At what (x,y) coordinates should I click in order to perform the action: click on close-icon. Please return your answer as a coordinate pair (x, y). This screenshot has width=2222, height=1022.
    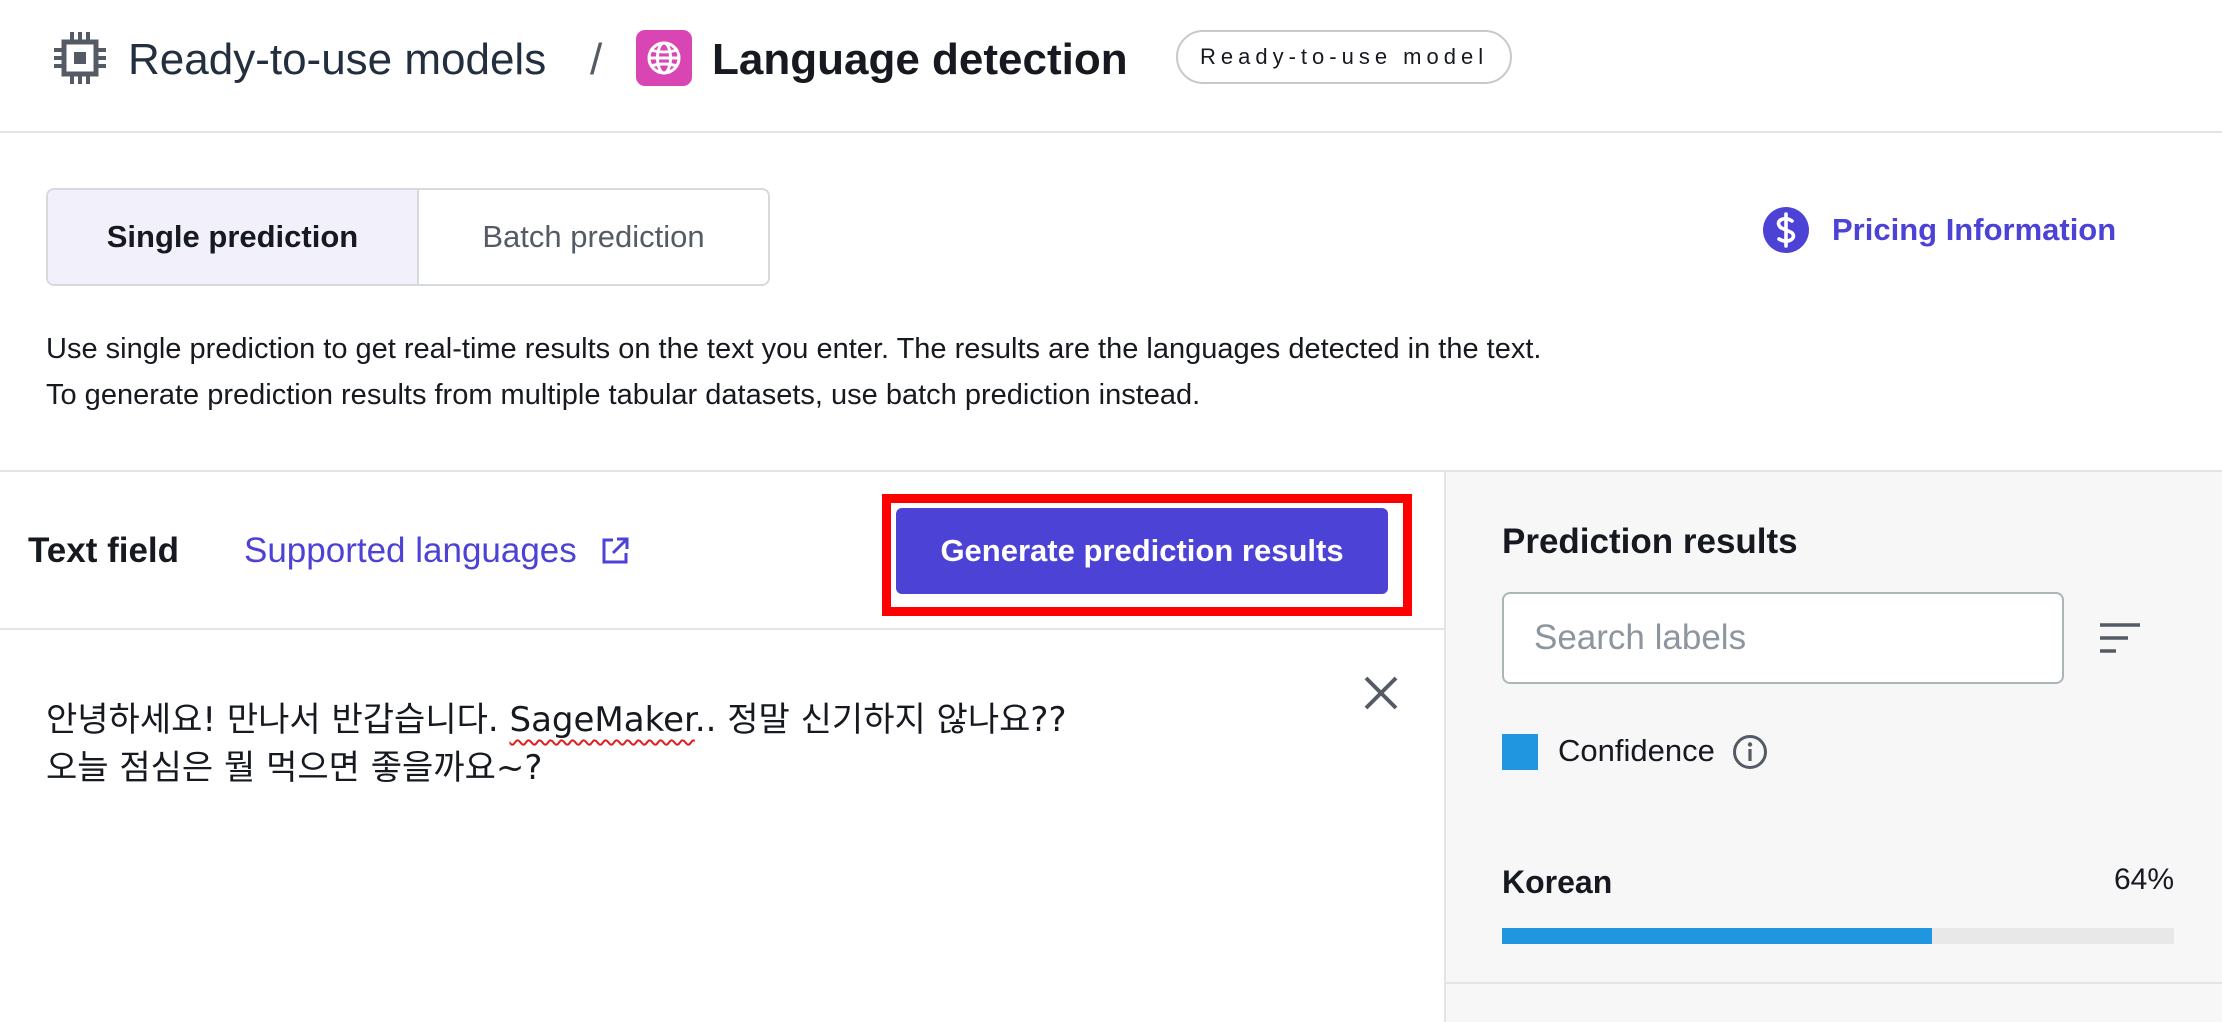
    Looking at the image, I should click on (1381, 693).